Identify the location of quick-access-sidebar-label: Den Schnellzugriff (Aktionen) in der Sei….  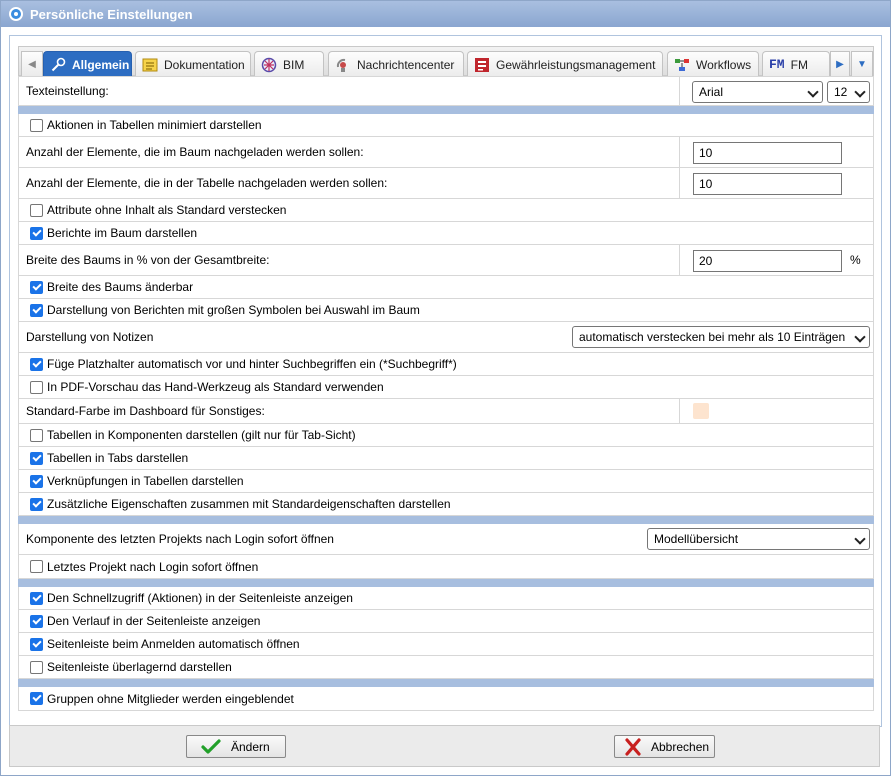
(200, 598).